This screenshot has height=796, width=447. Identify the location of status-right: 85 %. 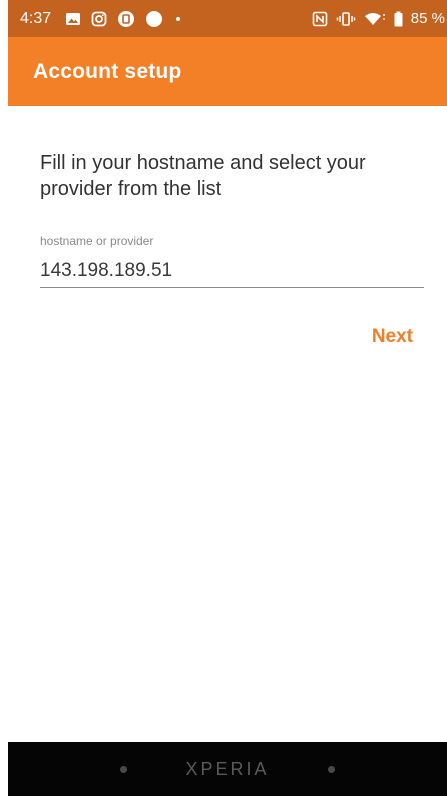
(379, 18).